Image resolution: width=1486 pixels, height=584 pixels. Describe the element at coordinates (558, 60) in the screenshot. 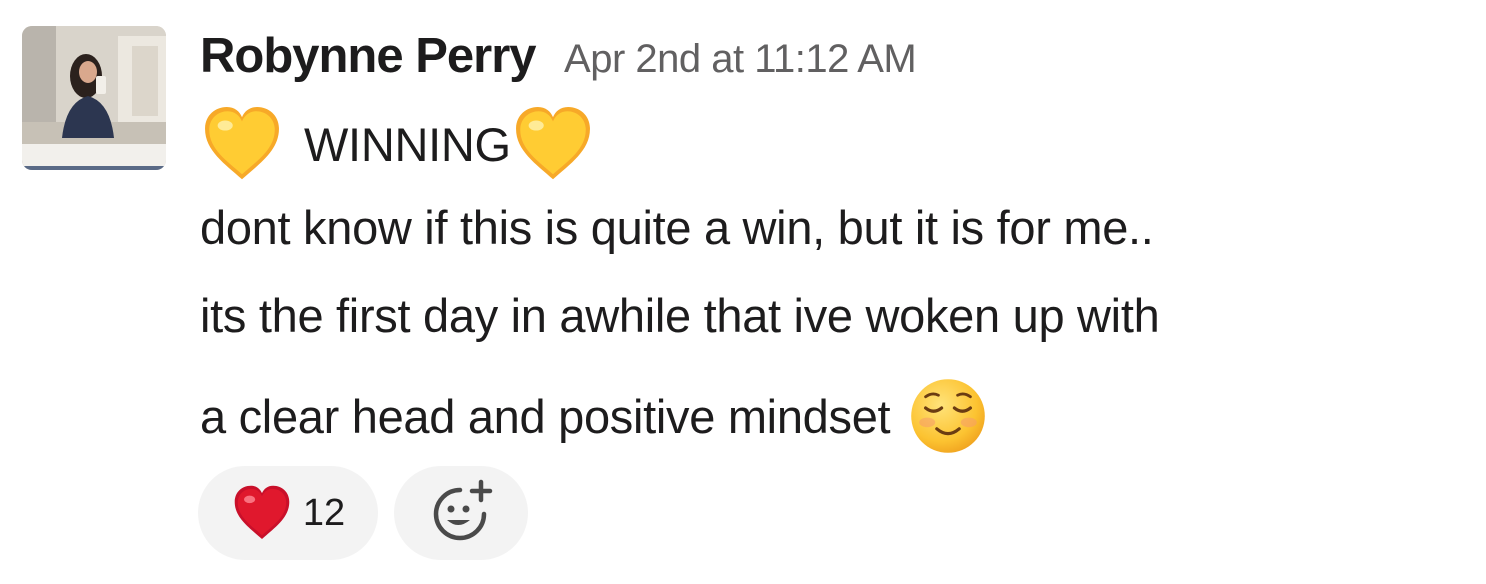

I see `message-header: Robynne Perry Apr 2nd at 11:12 AM` at that location.